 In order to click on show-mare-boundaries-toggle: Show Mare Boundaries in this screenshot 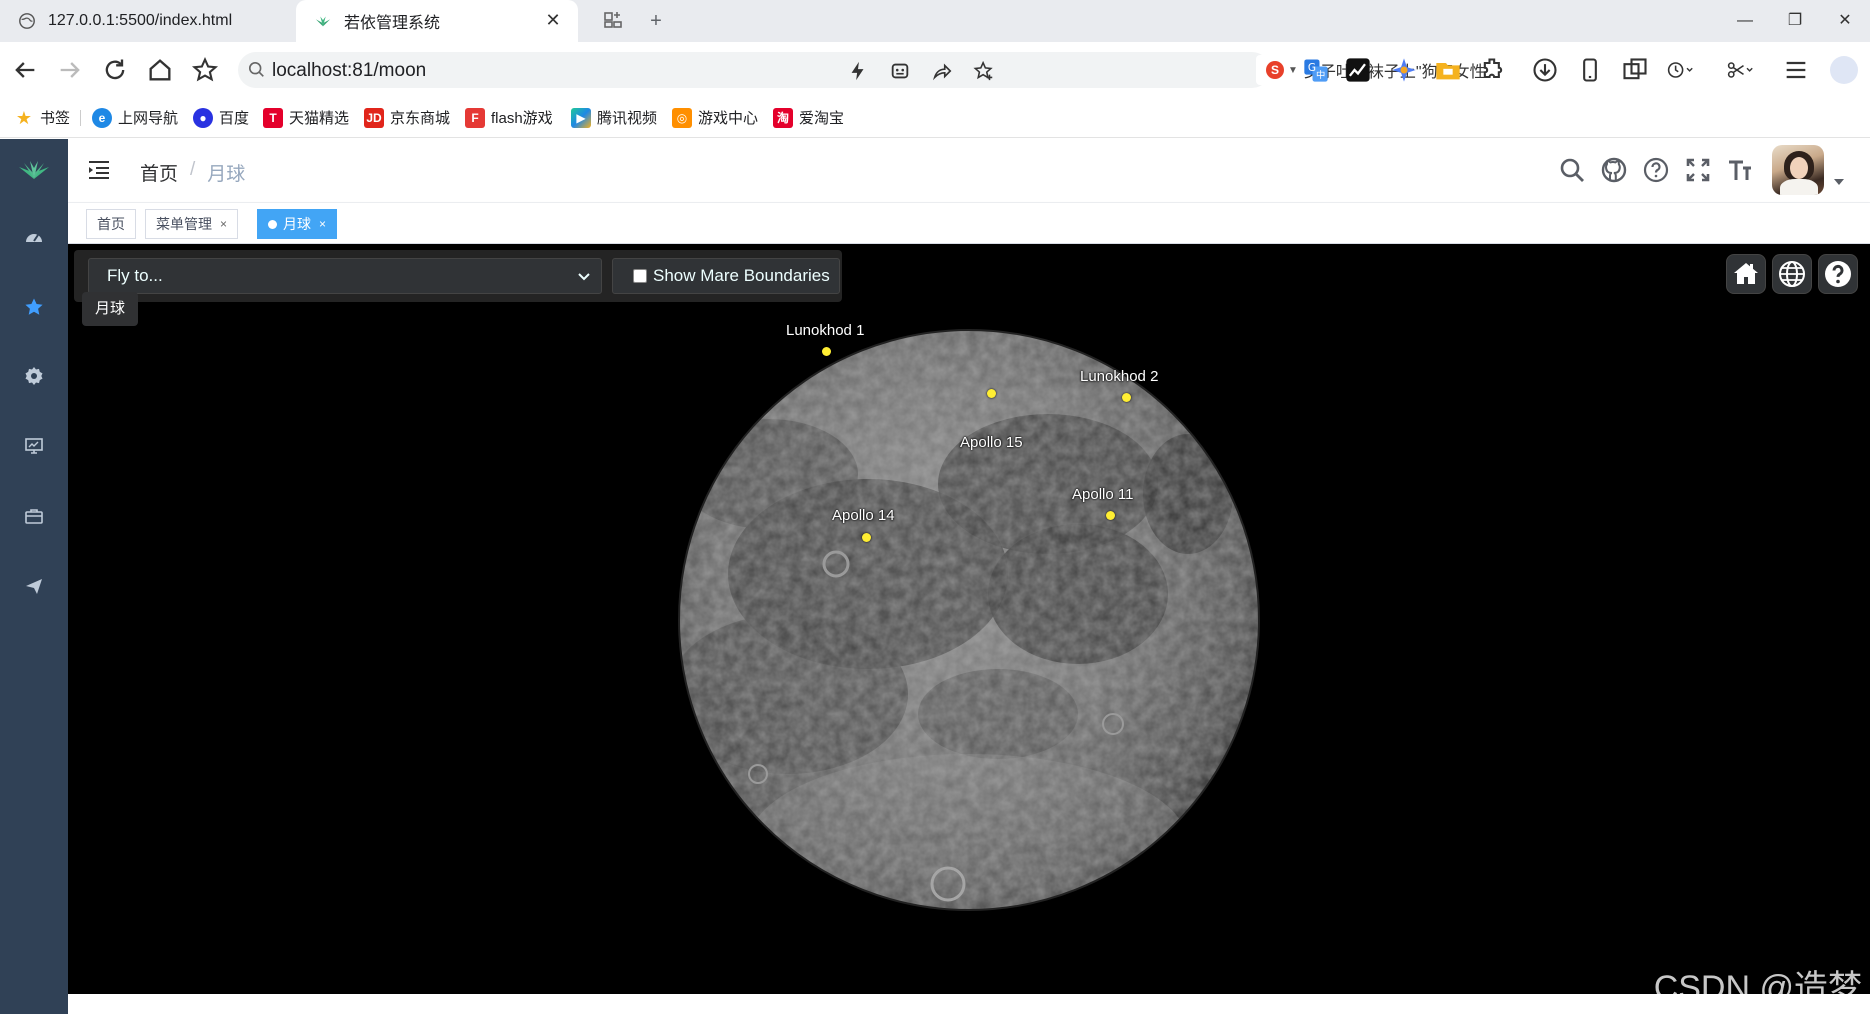, I will do `click(726, 276)`.